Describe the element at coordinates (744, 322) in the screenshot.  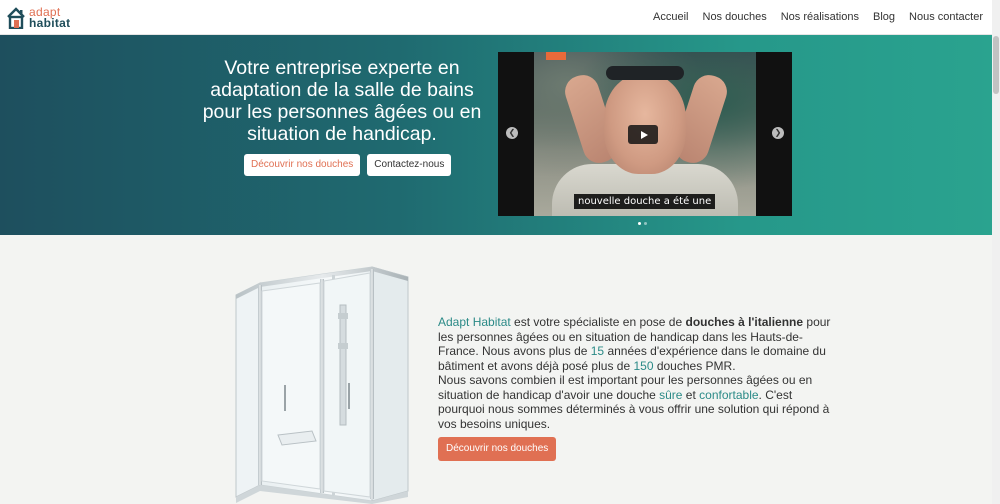
I see `intro-bold-italian-showers: douches à l'italienne` at that location.